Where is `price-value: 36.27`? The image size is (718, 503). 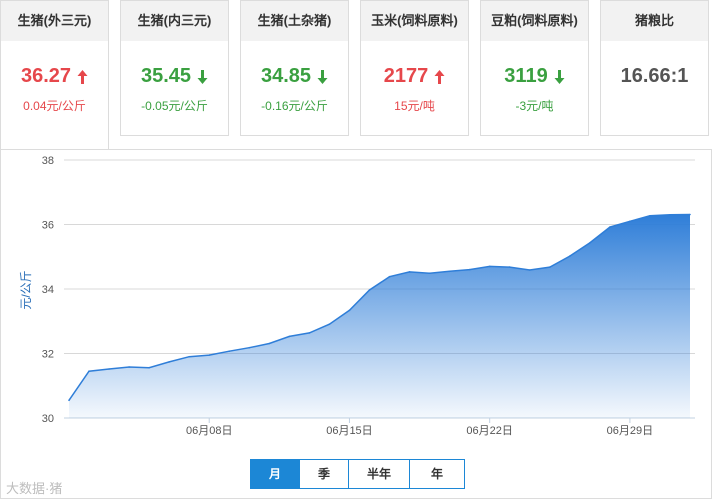 price-value: 36.27 is located at coordinates (46, 76).